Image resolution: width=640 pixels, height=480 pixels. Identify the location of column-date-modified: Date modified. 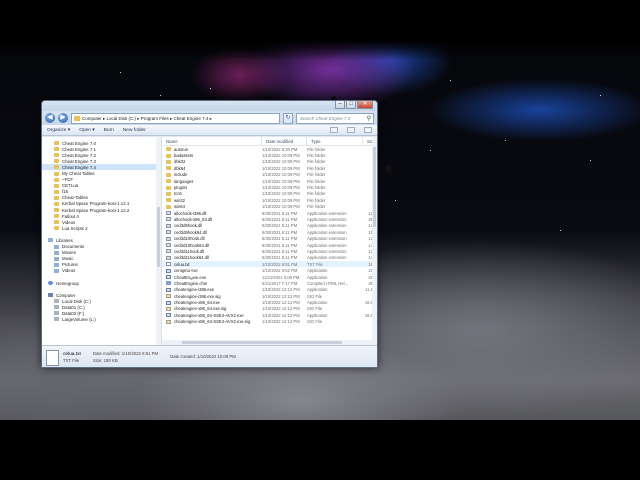
(284, 141).